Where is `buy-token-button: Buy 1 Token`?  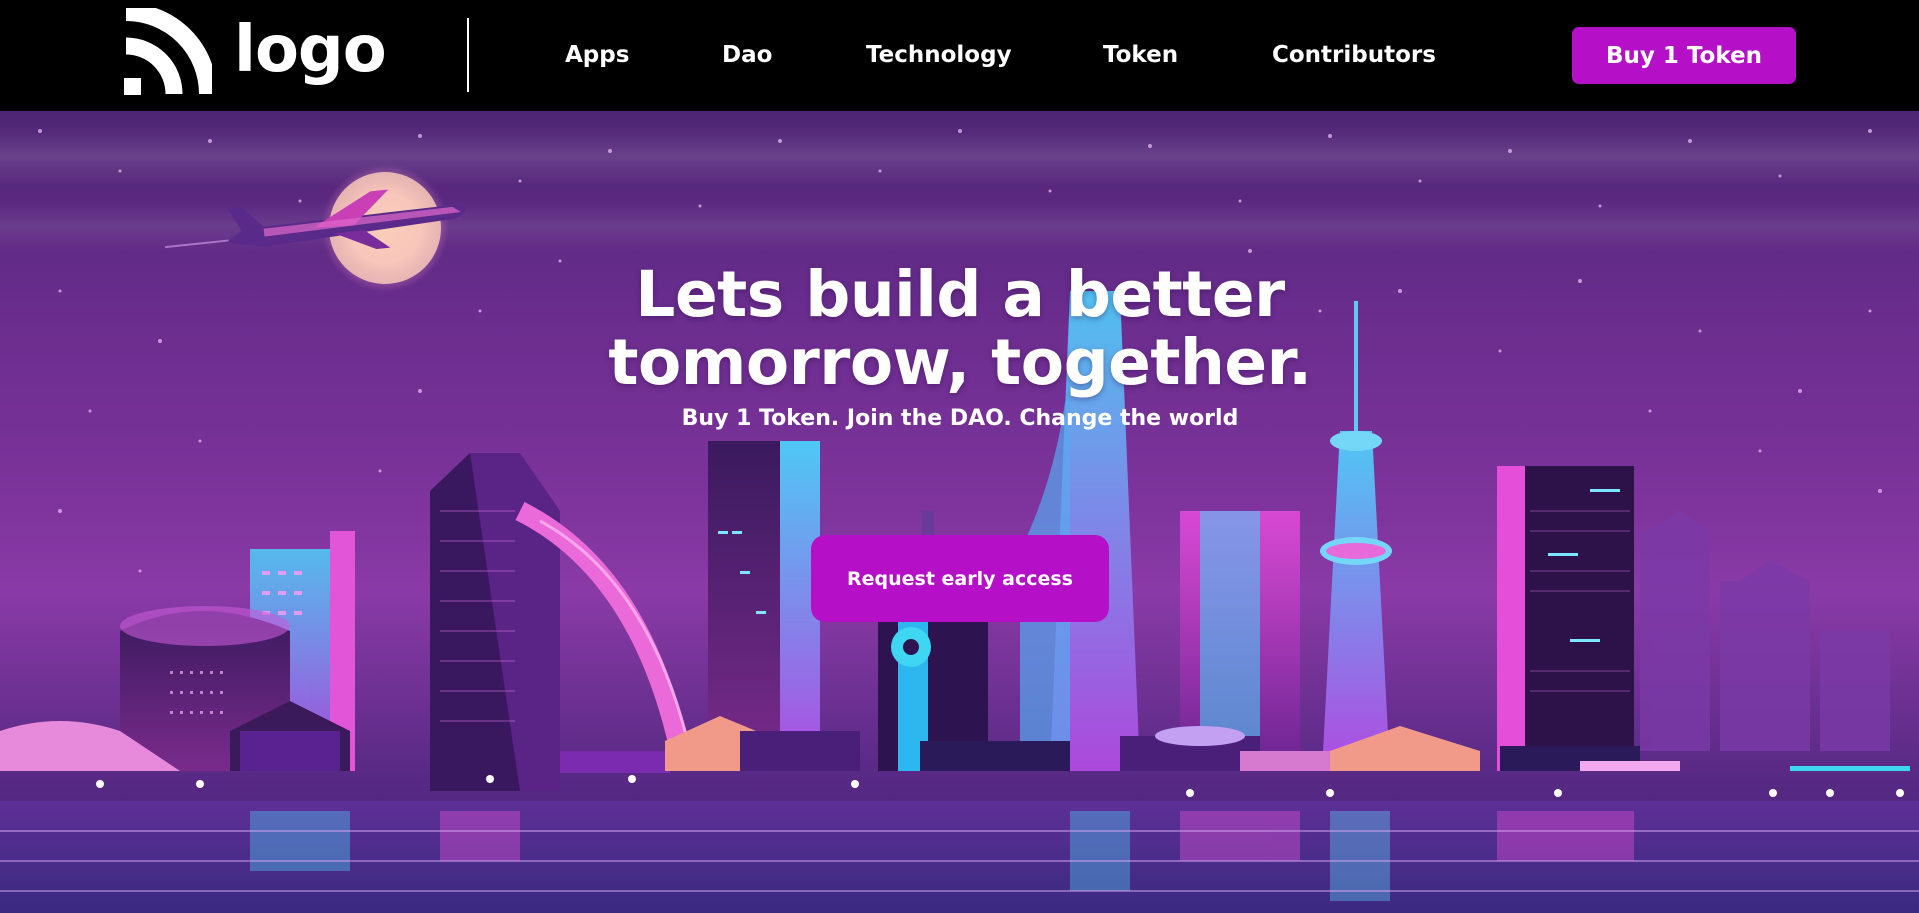 buy-token-button: Buy 1 Token is located at coordinates (1684, 55).